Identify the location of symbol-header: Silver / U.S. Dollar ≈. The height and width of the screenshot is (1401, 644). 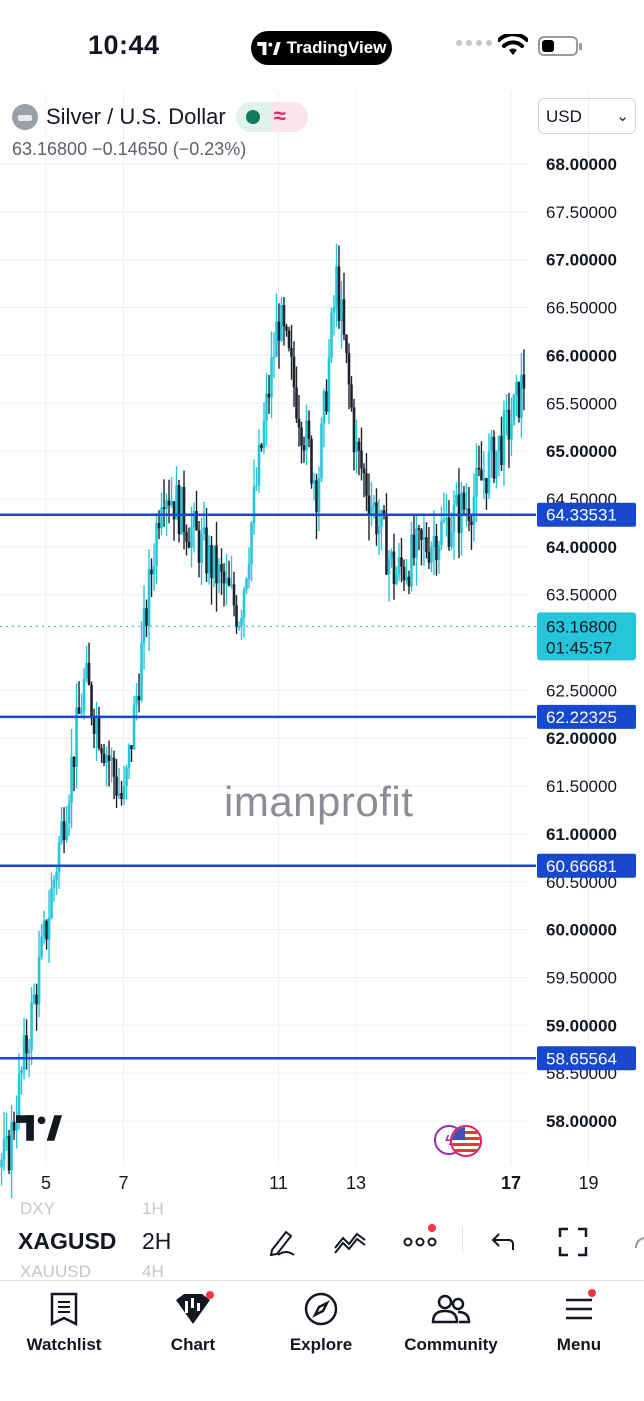
(160, 117).